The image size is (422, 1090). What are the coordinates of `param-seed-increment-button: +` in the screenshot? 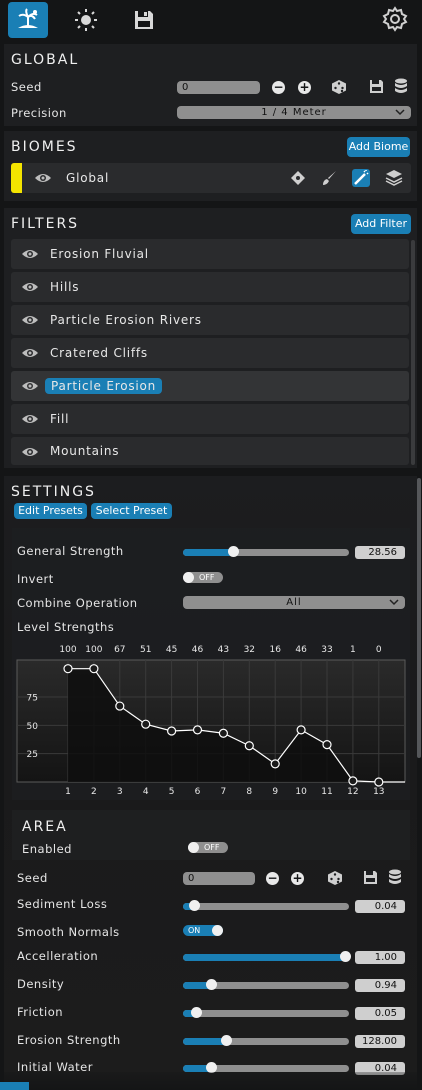 It's located at (297, 878).